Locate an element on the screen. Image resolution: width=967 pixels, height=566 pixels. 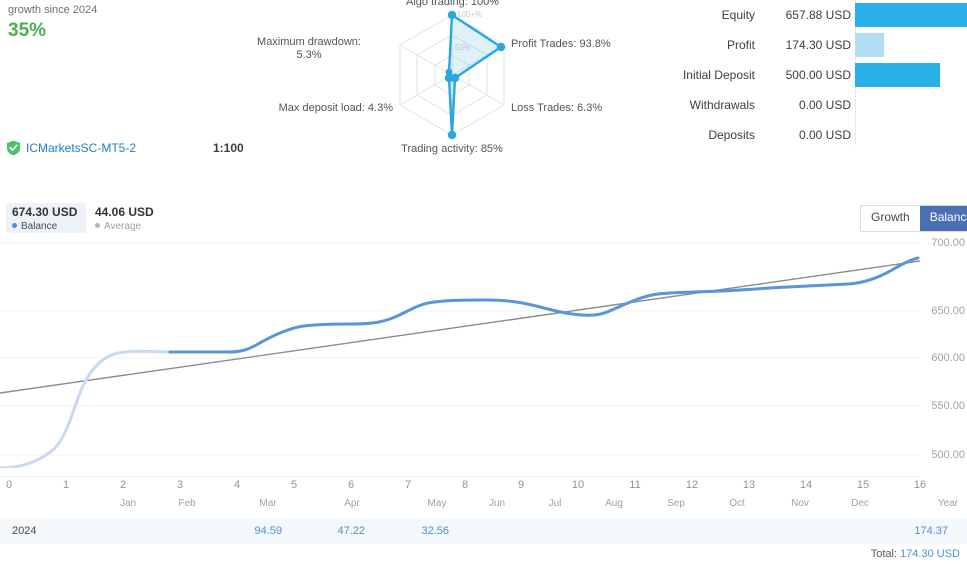
growth-value: 35% is located at coordinates (27, 30).